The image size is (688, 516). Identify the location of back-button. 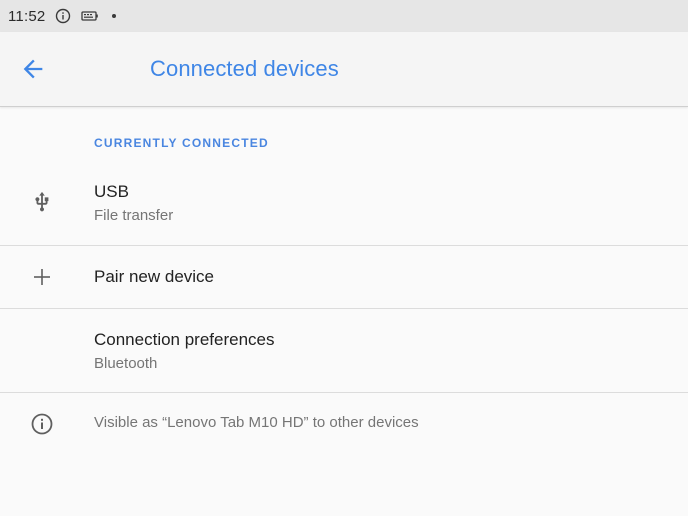
(33, 69).